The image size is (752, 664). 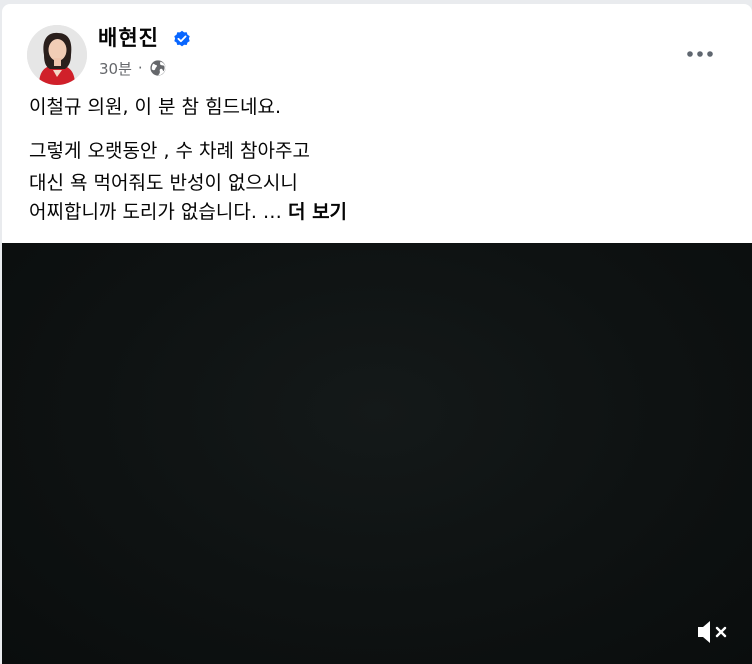 I want to click on globe-icon, so click(x=158, y=68).